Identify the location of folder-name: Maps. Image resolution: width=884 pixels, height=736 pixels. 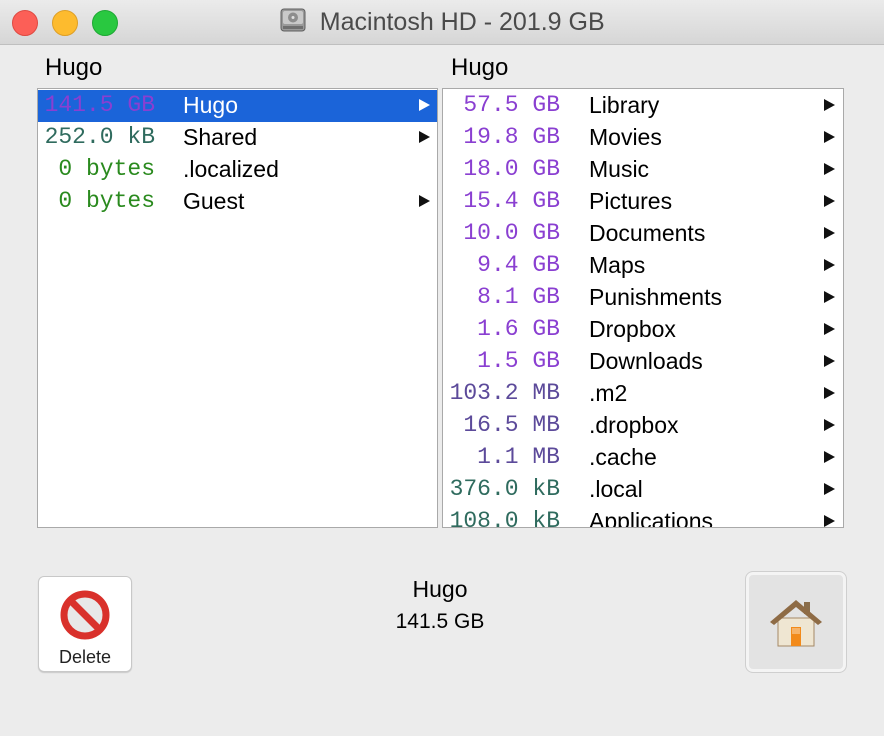
(617, 265).